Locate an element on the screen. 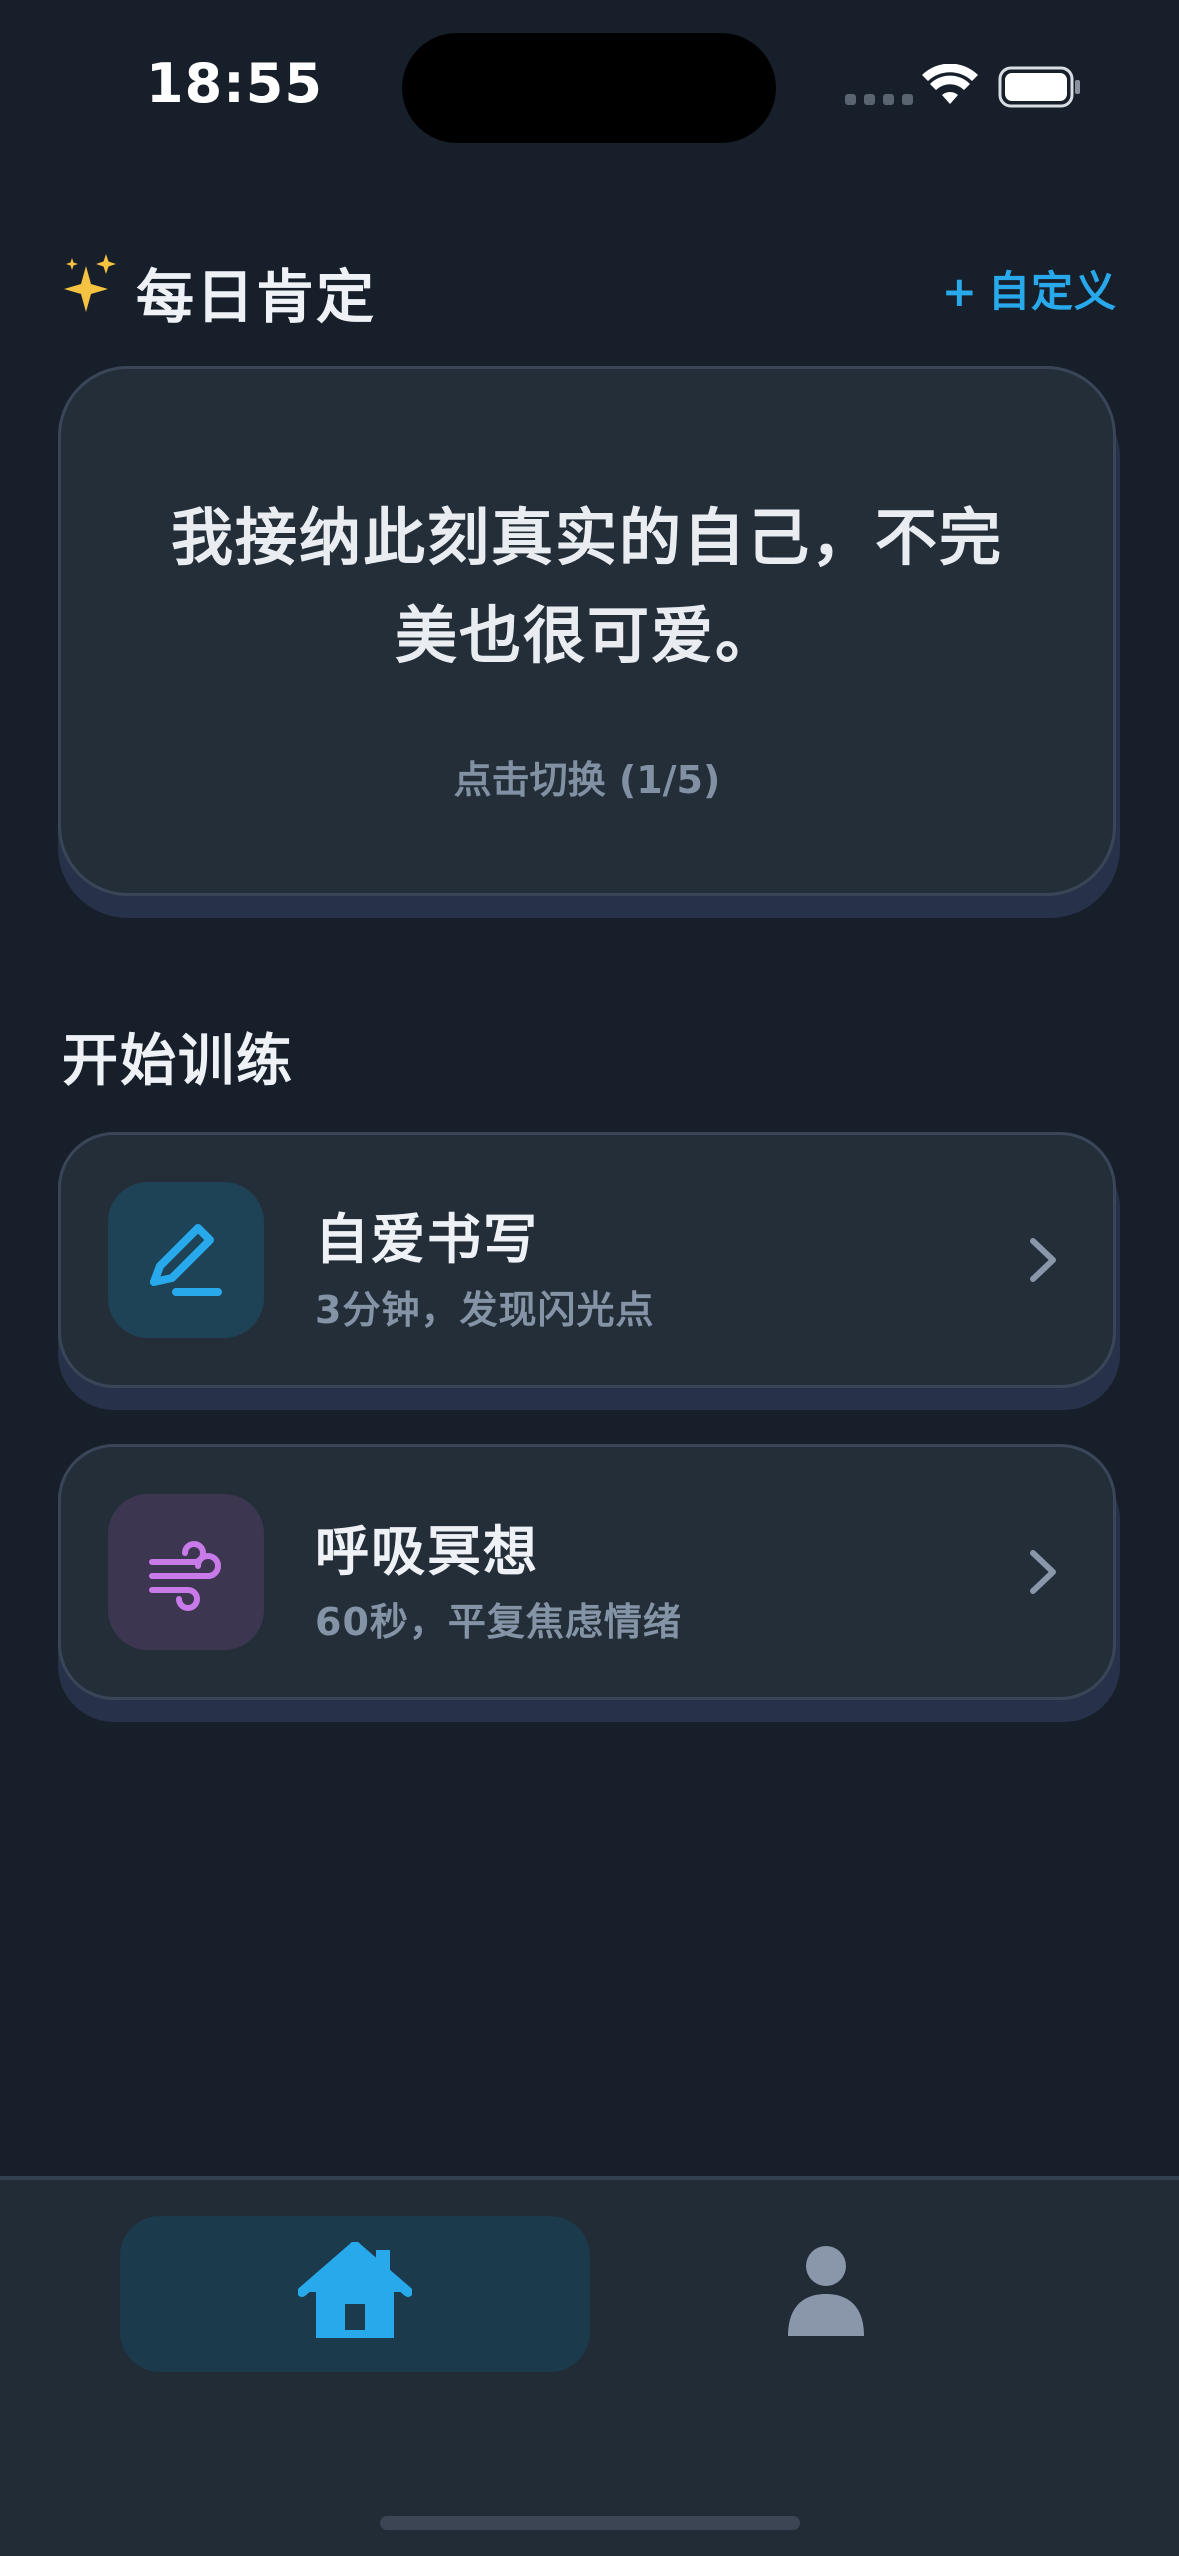 The width and height of the screenshot is (1179, 2556). home-indicator is located at coordinates (590, 2523).